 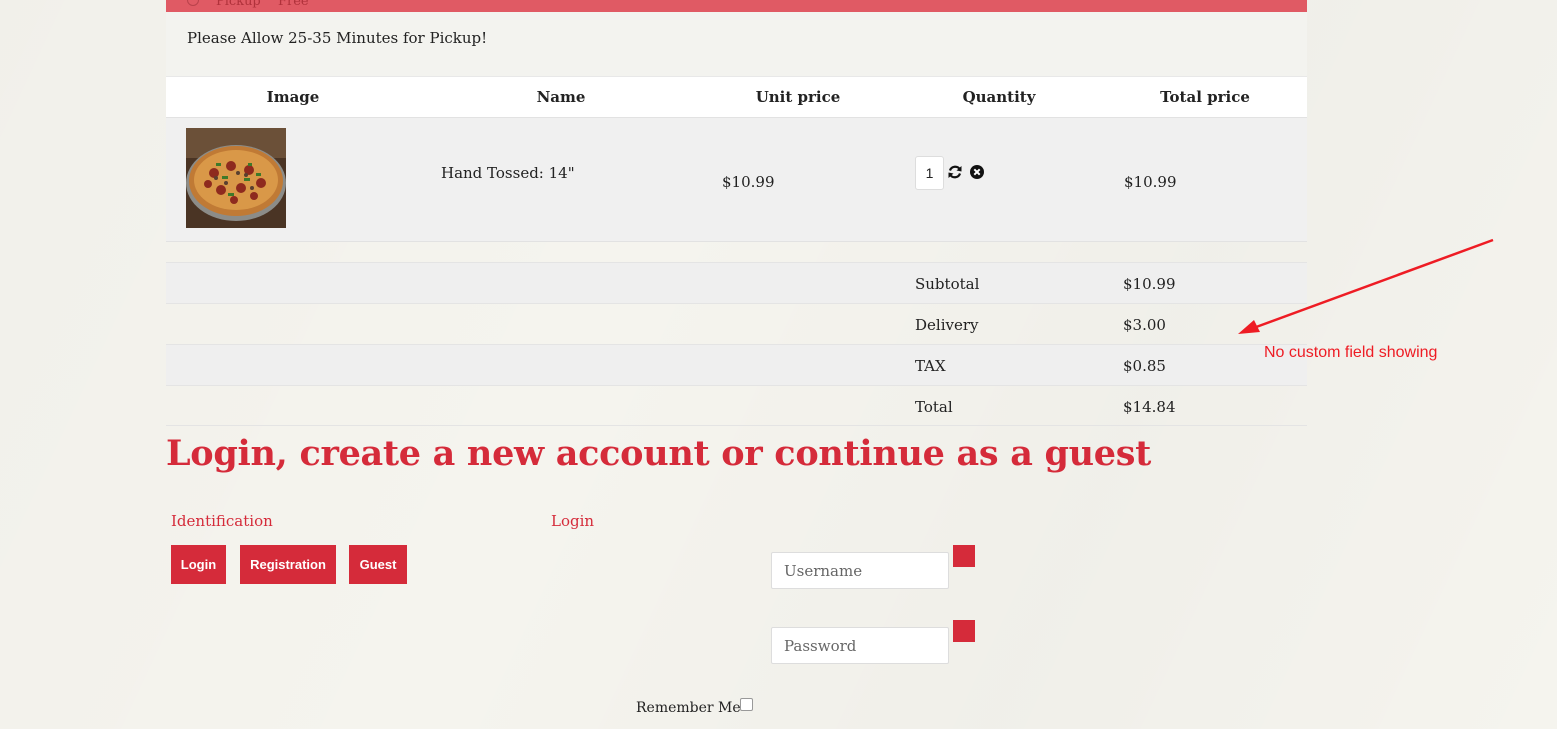 I want to click on identification-label: Identification, so click(x=222, y=521).